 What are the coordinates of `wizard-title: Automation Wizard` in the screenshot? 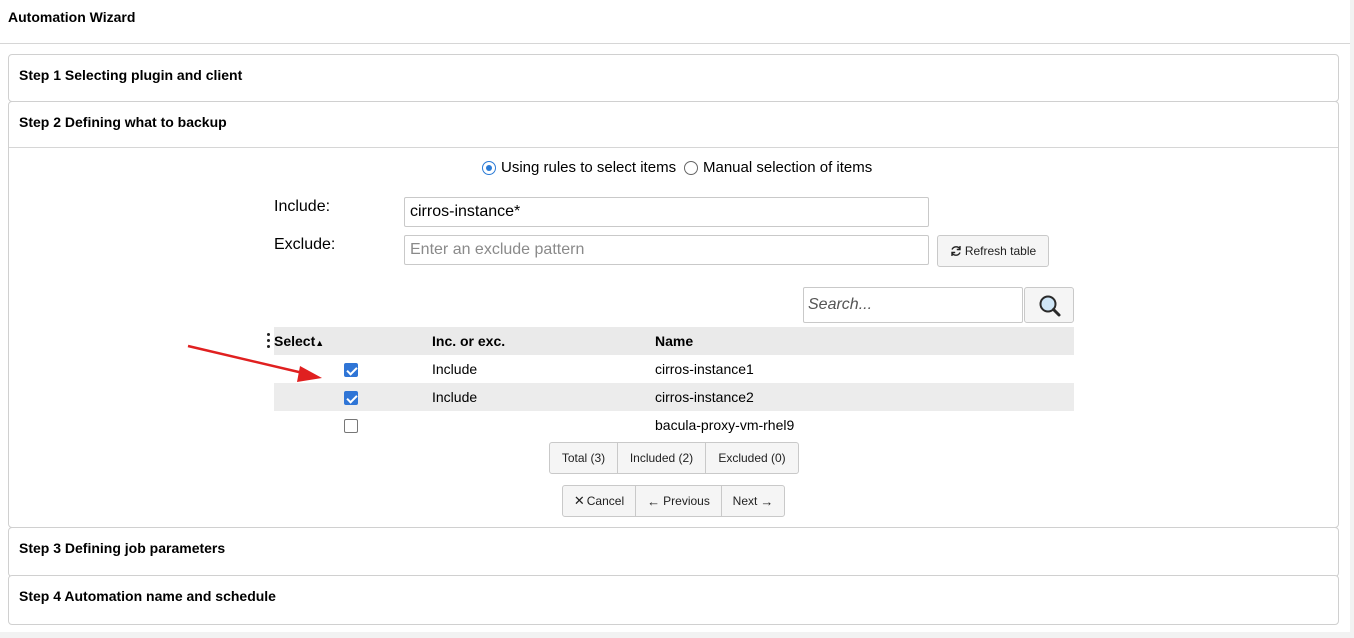 It's located at (72, 17).